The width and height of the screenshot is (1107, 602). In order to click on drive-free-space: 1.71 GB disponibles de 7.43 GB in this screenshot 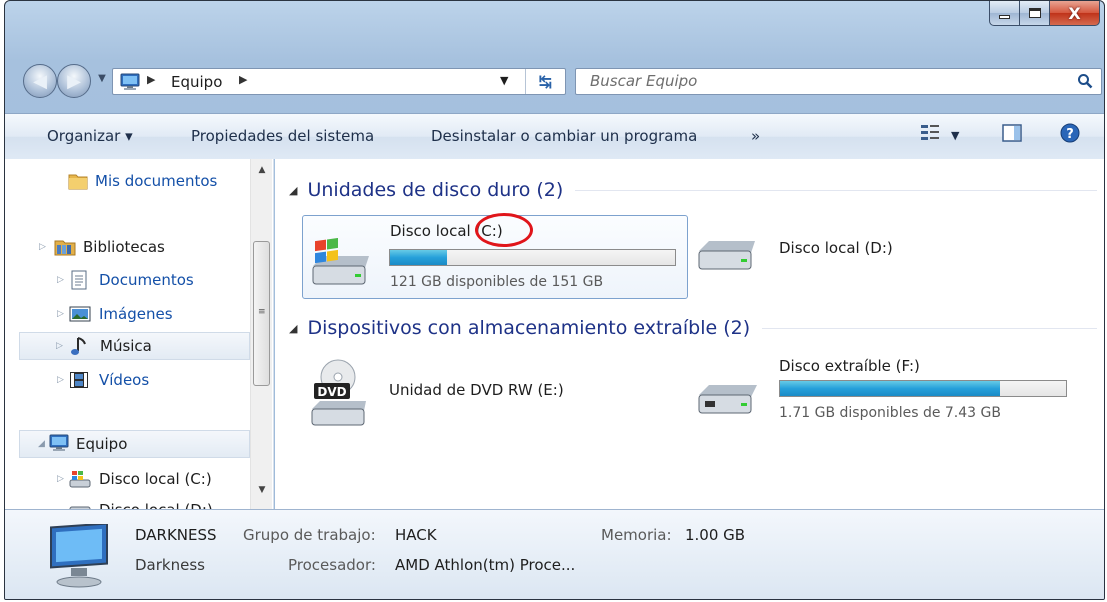, I will do `click(890, 413)`.